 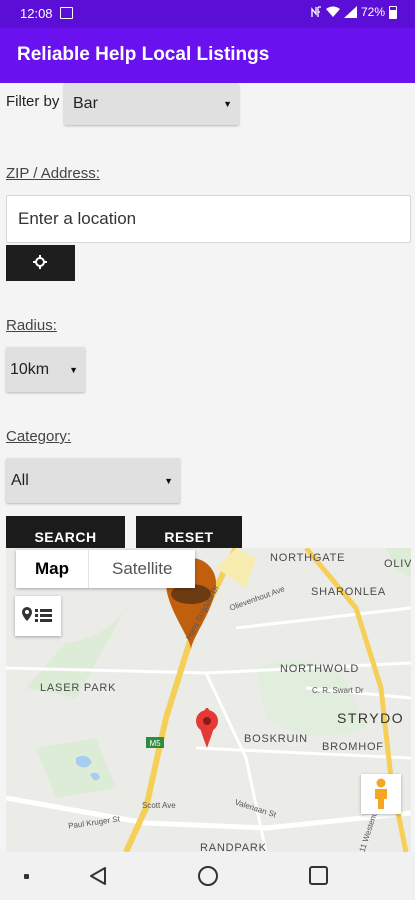 I want to click on tab-satellite: Satellite, so click(x=142, y=569).